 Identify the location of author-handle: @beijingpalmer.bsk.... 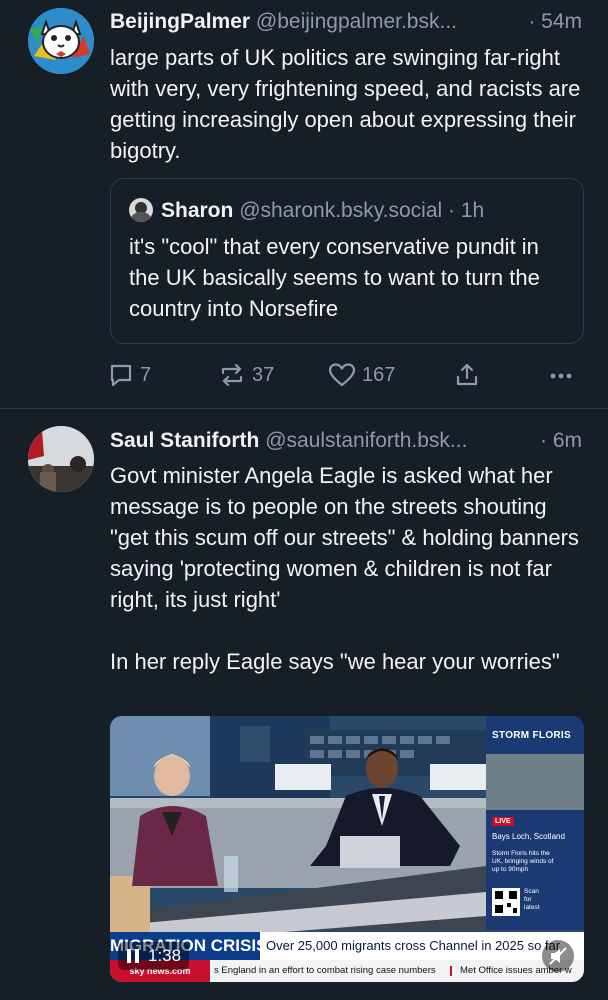
(356, 21).